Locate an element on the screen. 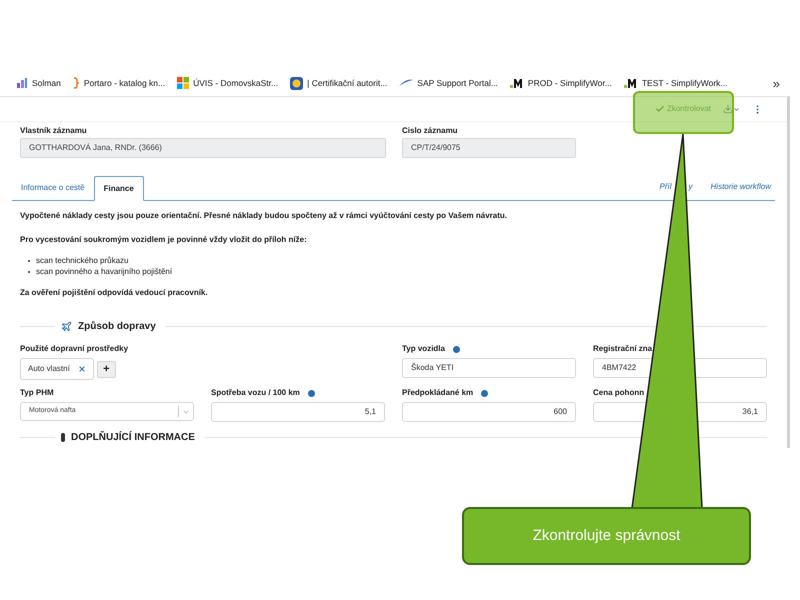 The image size is (800, 600). distance-field: 600 is located at coordinates (489, 412).